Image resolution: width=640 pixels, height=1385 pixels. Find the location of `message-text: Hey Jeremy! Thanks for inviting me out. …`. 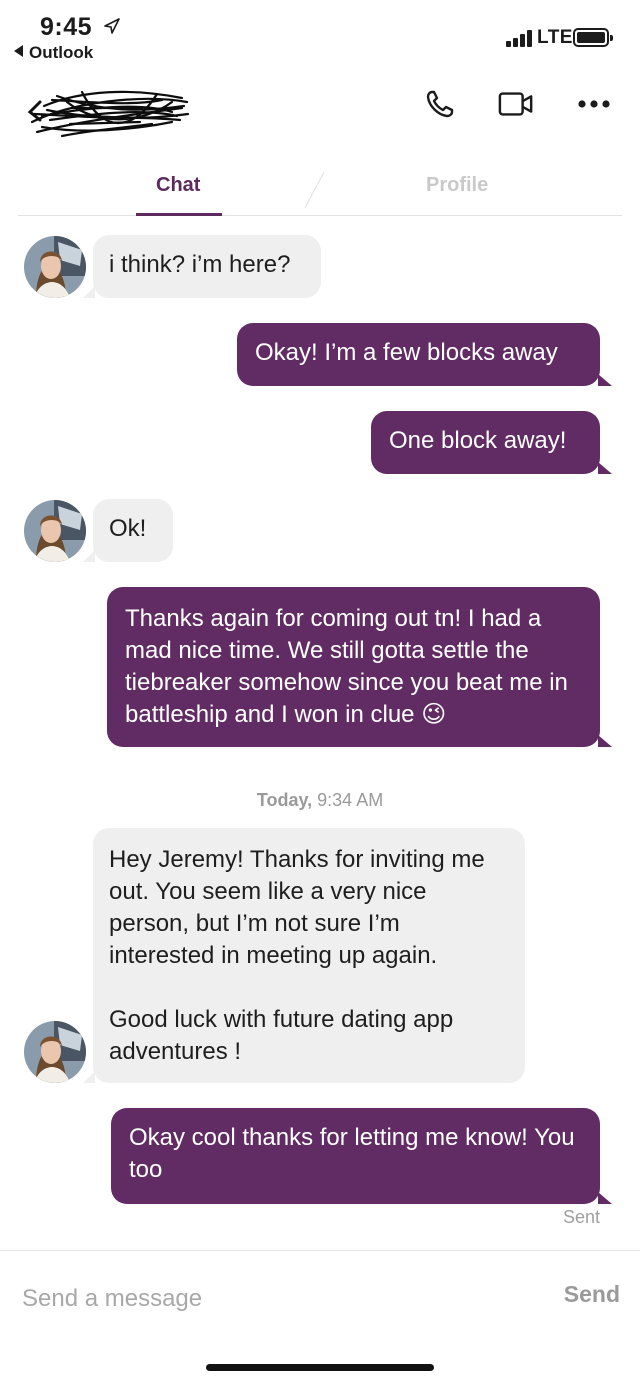

message-text: Hey Jeremy! Thanks for inviting me out. … is located at coordinates (297, 955).